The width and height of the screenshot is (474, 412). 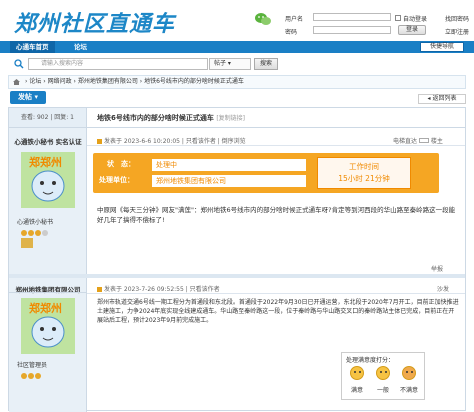 What do you see at coordinates (108, 81) in the screenshot?
I see `breadcrumb-board: 郑州地铁集团有限公司` at bounding box center [108, 81].